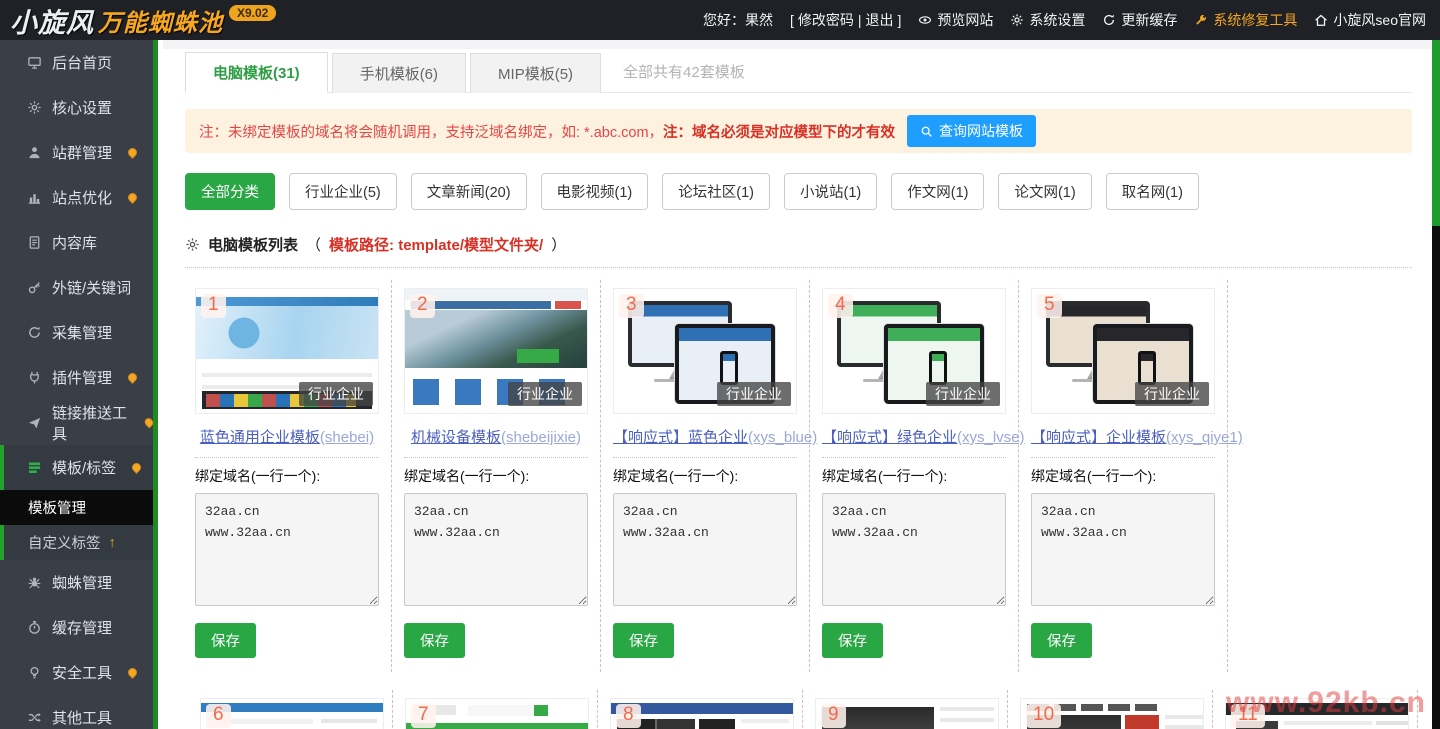 This screenshot has width=1440, height=729. What do you see at coordinates (536, 73) in the screenshot?
I see `tab-mip-templates: MIP模板(5)` at bounding box center [536, 73].